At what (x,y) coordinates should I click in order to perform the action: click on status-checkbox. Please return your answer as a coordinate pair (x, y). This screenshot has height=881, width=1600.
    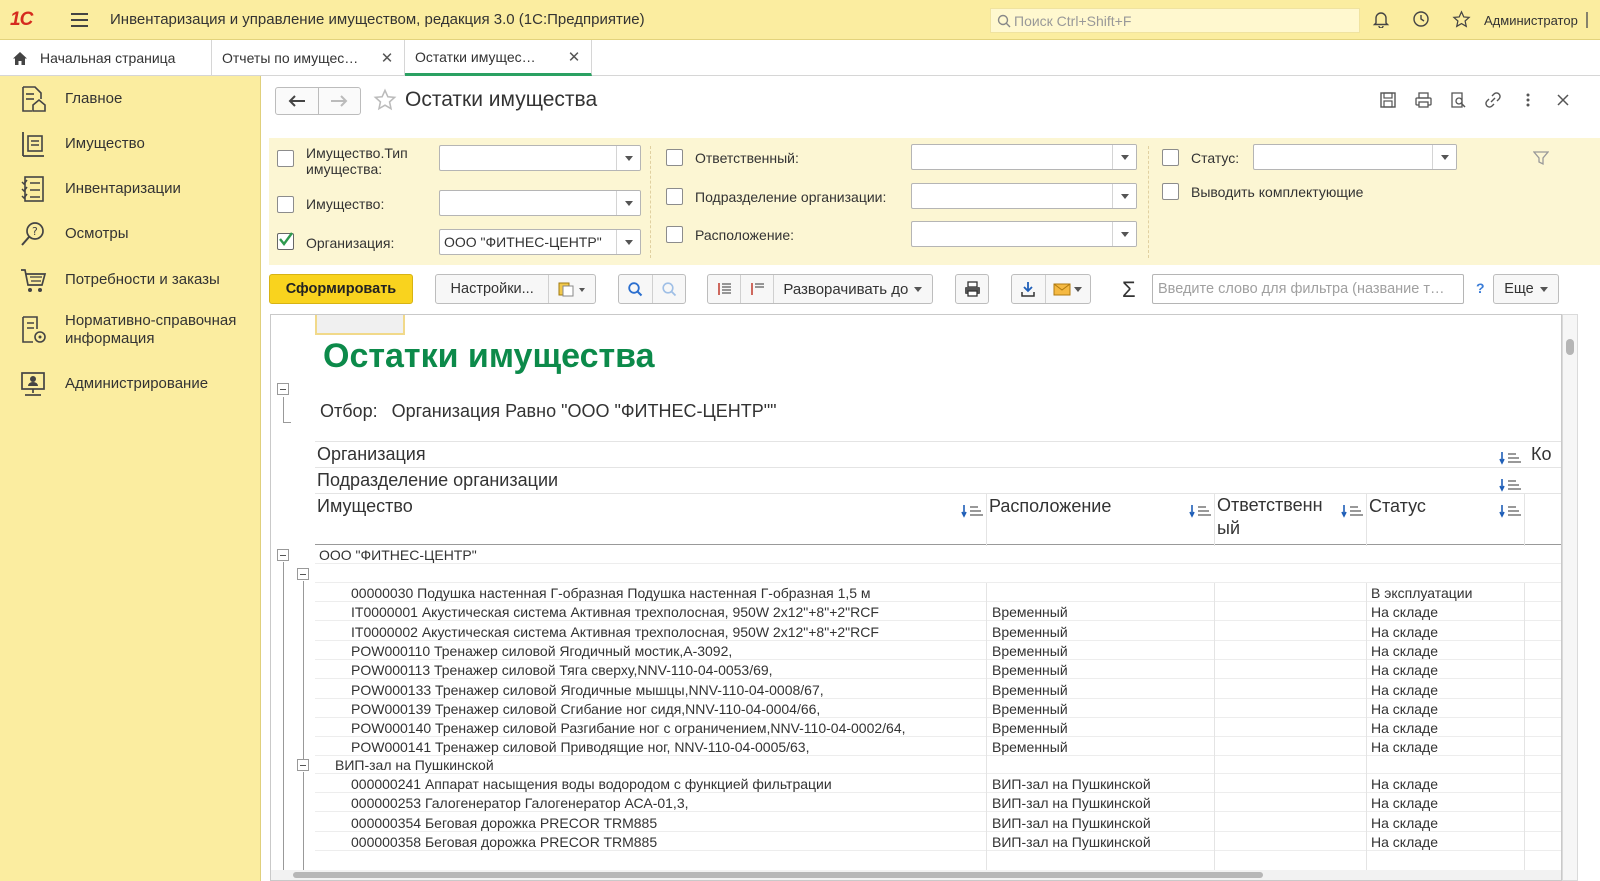
    Looking at the image, I should click on (1170, 157).